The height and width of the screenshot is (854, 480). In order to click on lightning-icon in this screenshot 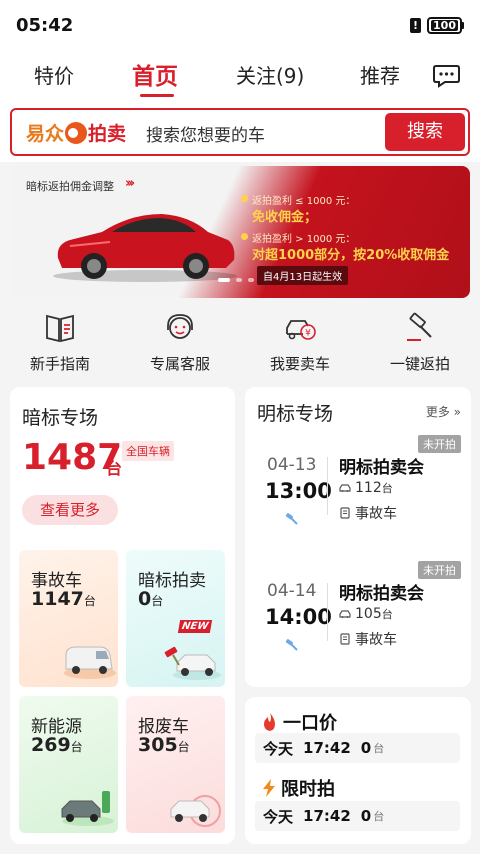, I will do `click(269, 788)`.